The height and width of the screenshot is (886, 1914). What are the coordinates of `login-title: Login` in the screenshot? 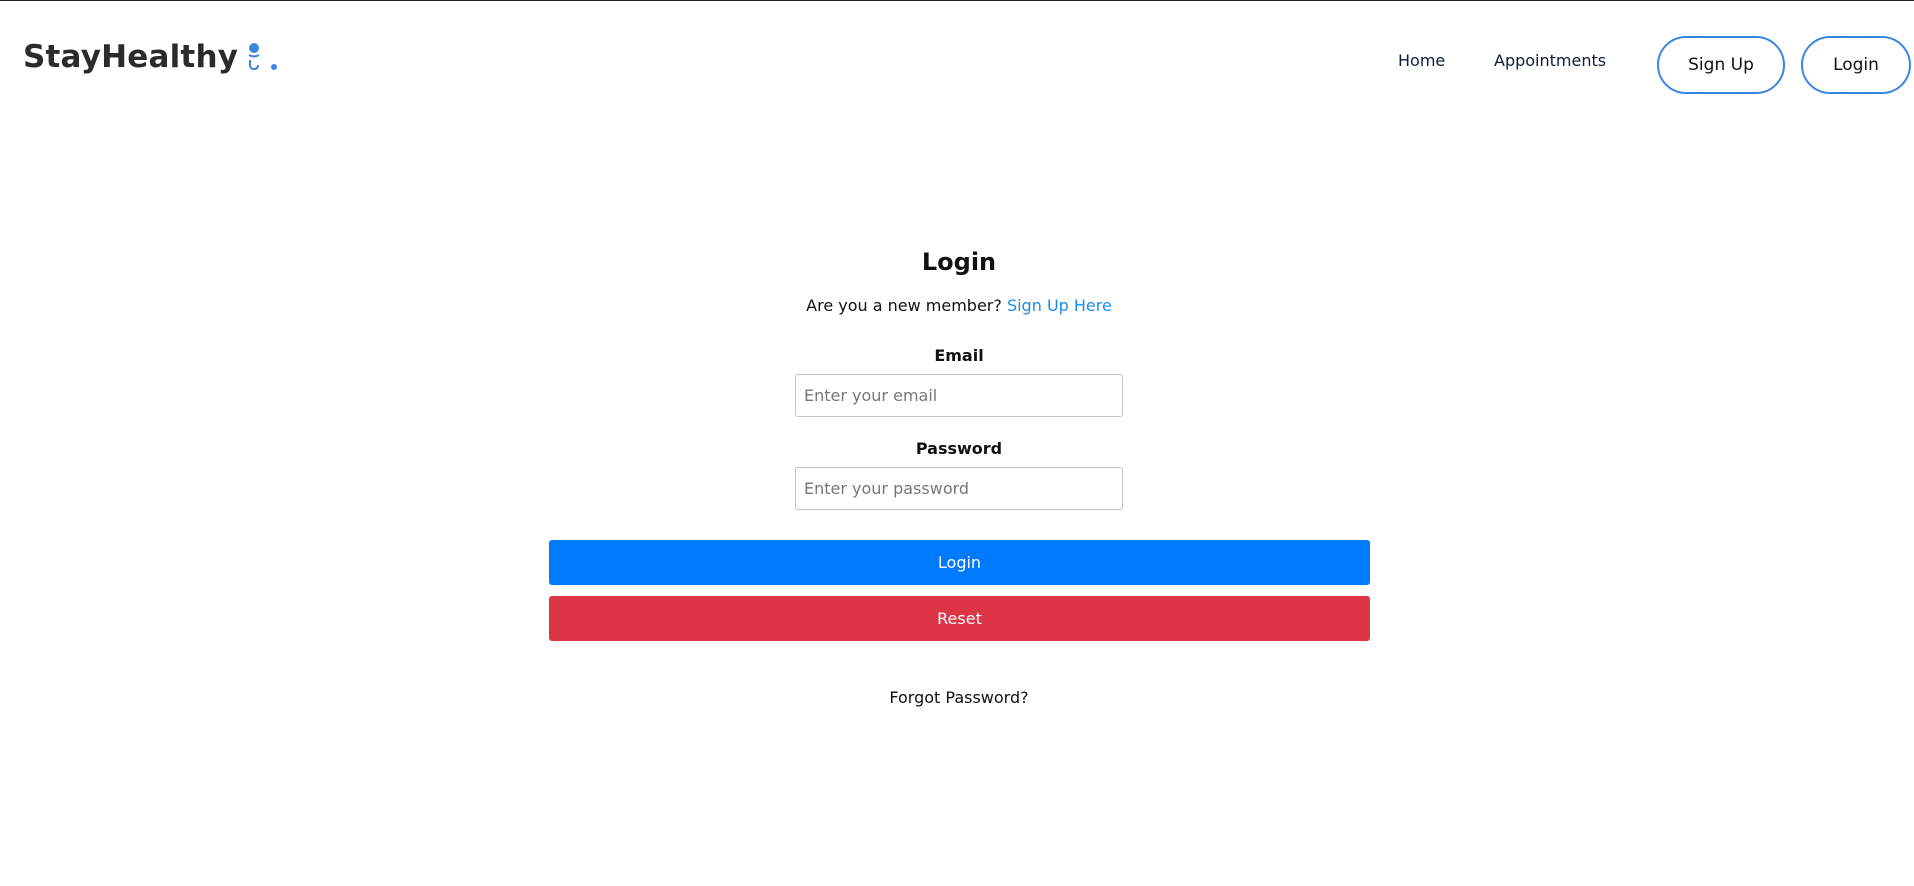 It's located at (959, 262).